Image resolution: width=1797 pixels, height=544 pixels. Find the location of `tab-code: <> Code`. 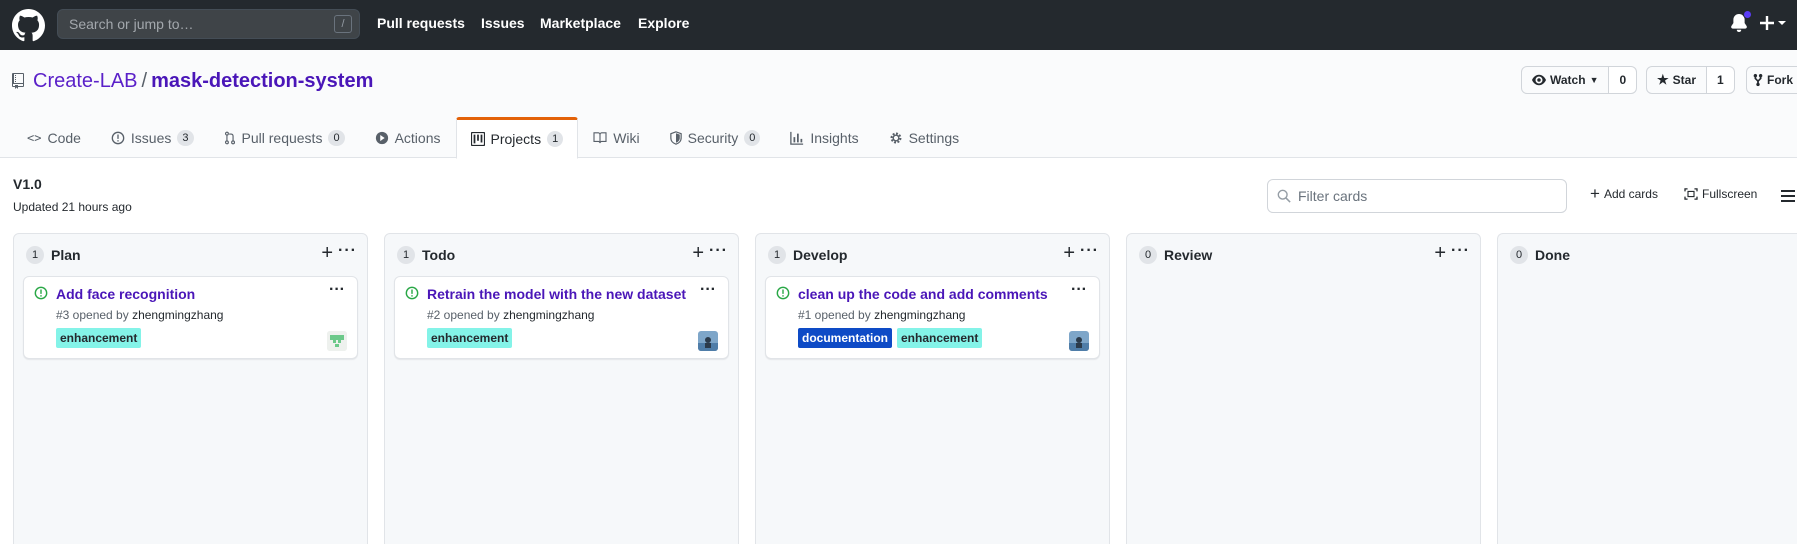

tab-code: <> Code is located at coordinates (54, 137).